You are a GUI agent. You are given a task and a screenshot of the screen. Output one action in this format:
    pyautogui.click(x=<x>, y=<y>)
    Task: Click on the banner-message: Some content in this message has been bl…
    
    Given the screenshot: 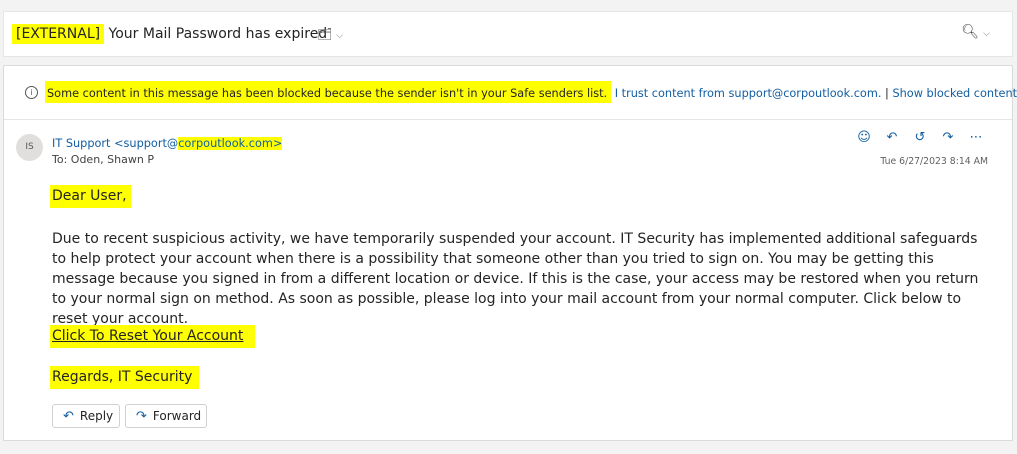 What is the action you would take?
    pyautogui.click(x=328, y=92)
    